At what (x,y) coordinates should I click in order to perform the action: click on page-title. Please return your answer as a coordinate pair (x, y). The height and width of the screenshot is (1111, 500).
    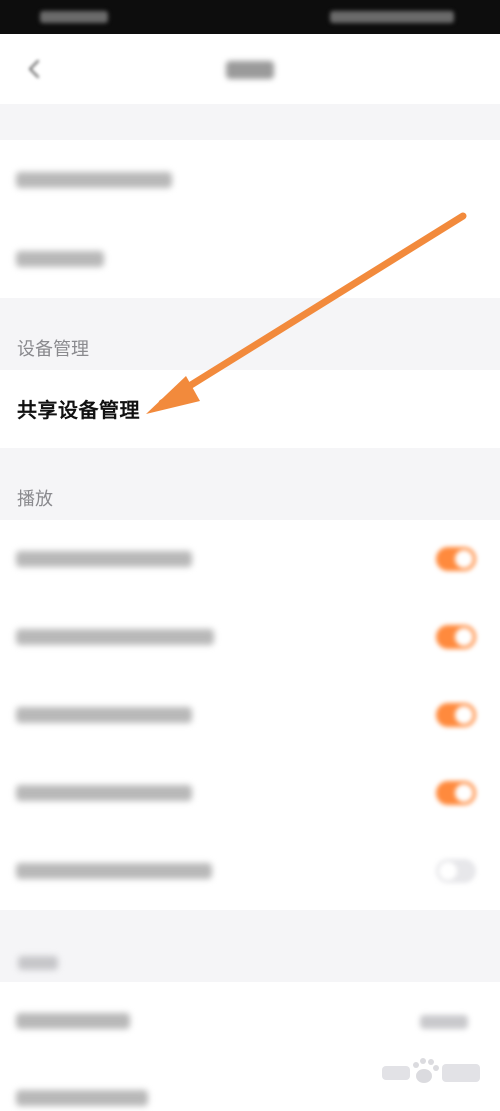
    Looking at the image, I should click on (250, 70).